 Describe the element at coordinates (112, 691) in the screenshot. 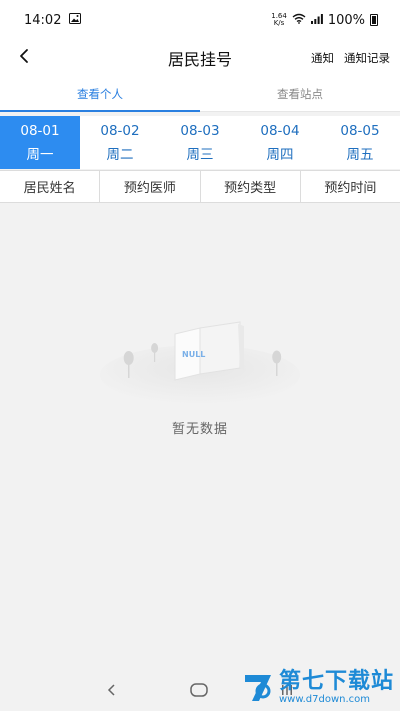

I see `nav-back-icon` at that location.